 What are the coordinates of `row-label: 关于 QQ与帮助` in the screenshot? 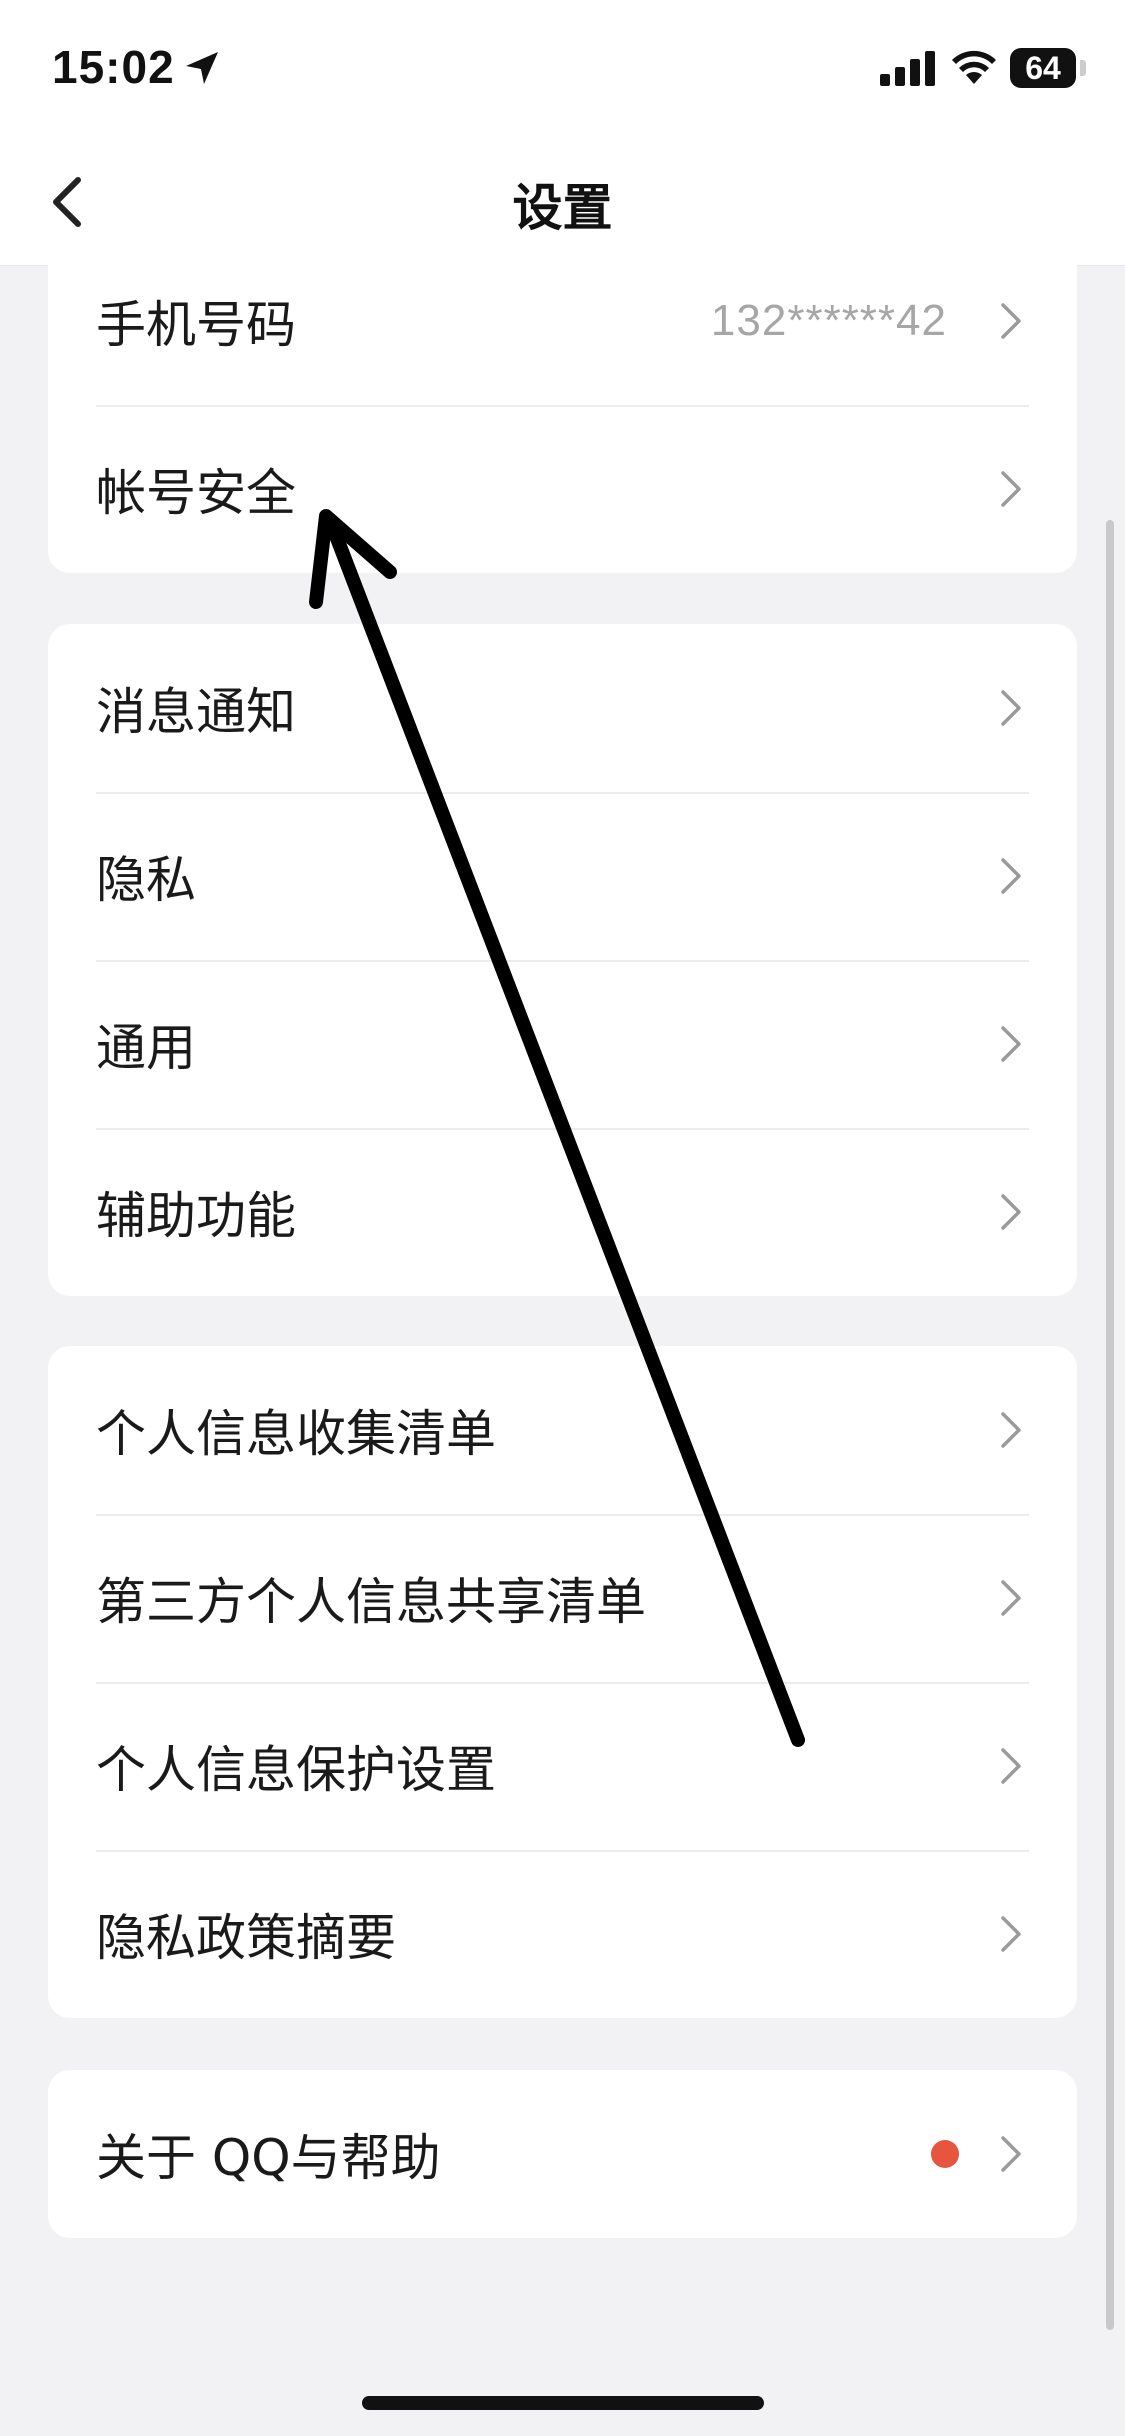 It's located at (268, 2158).